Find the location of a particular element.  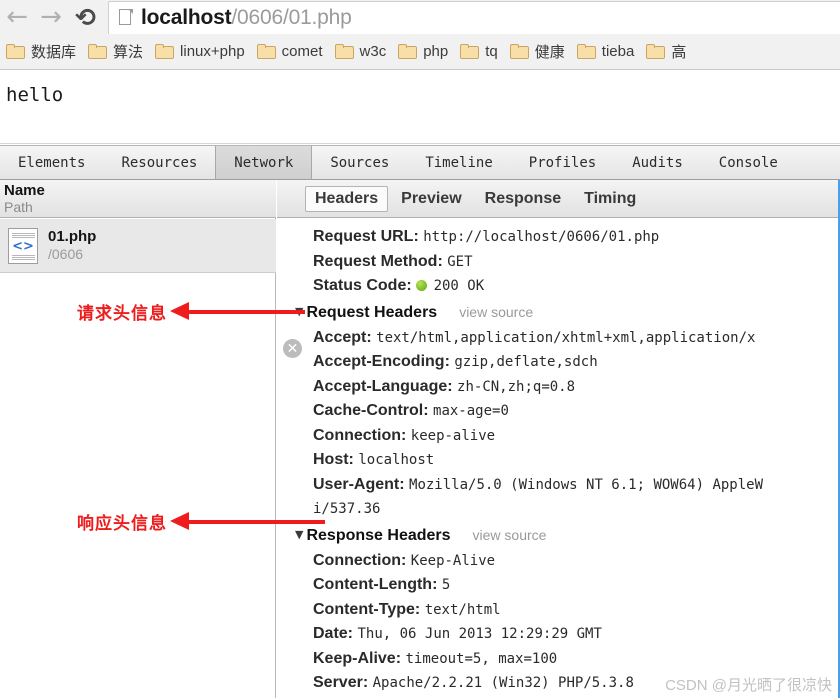

tab-audits: Audits is located at coordinates (657, 162).